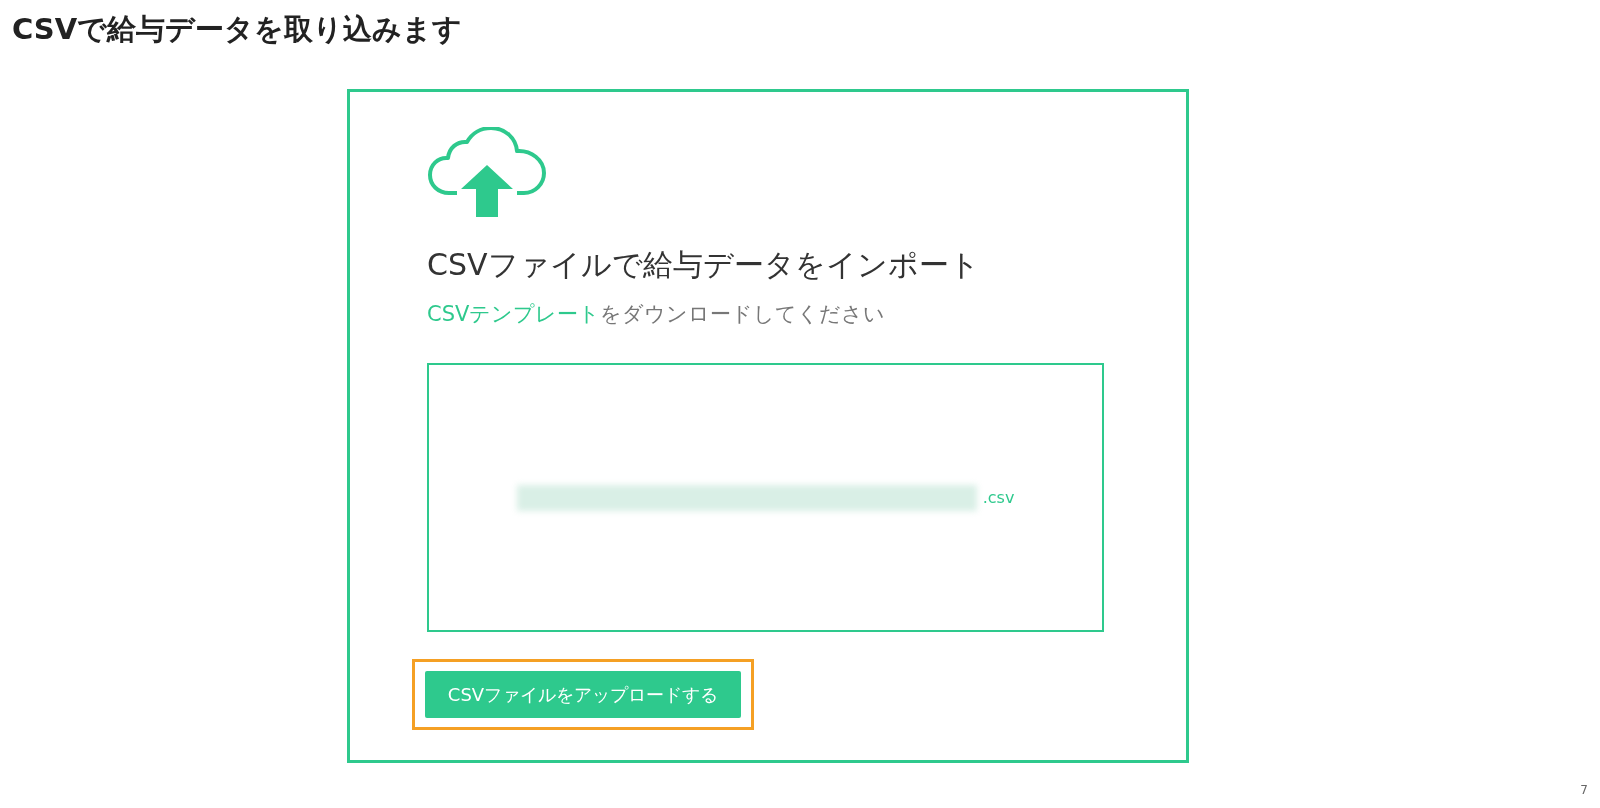  Describe the element at coordinates (656, 314) in the screenshot. I see `download-instruction: CSVテンプレート をダウンロードしてください` at that location.